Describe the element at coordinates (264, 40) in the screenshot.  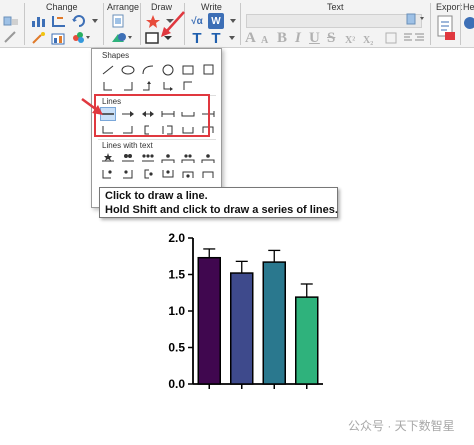
I see `decrease-font-size-button: A` at that location.